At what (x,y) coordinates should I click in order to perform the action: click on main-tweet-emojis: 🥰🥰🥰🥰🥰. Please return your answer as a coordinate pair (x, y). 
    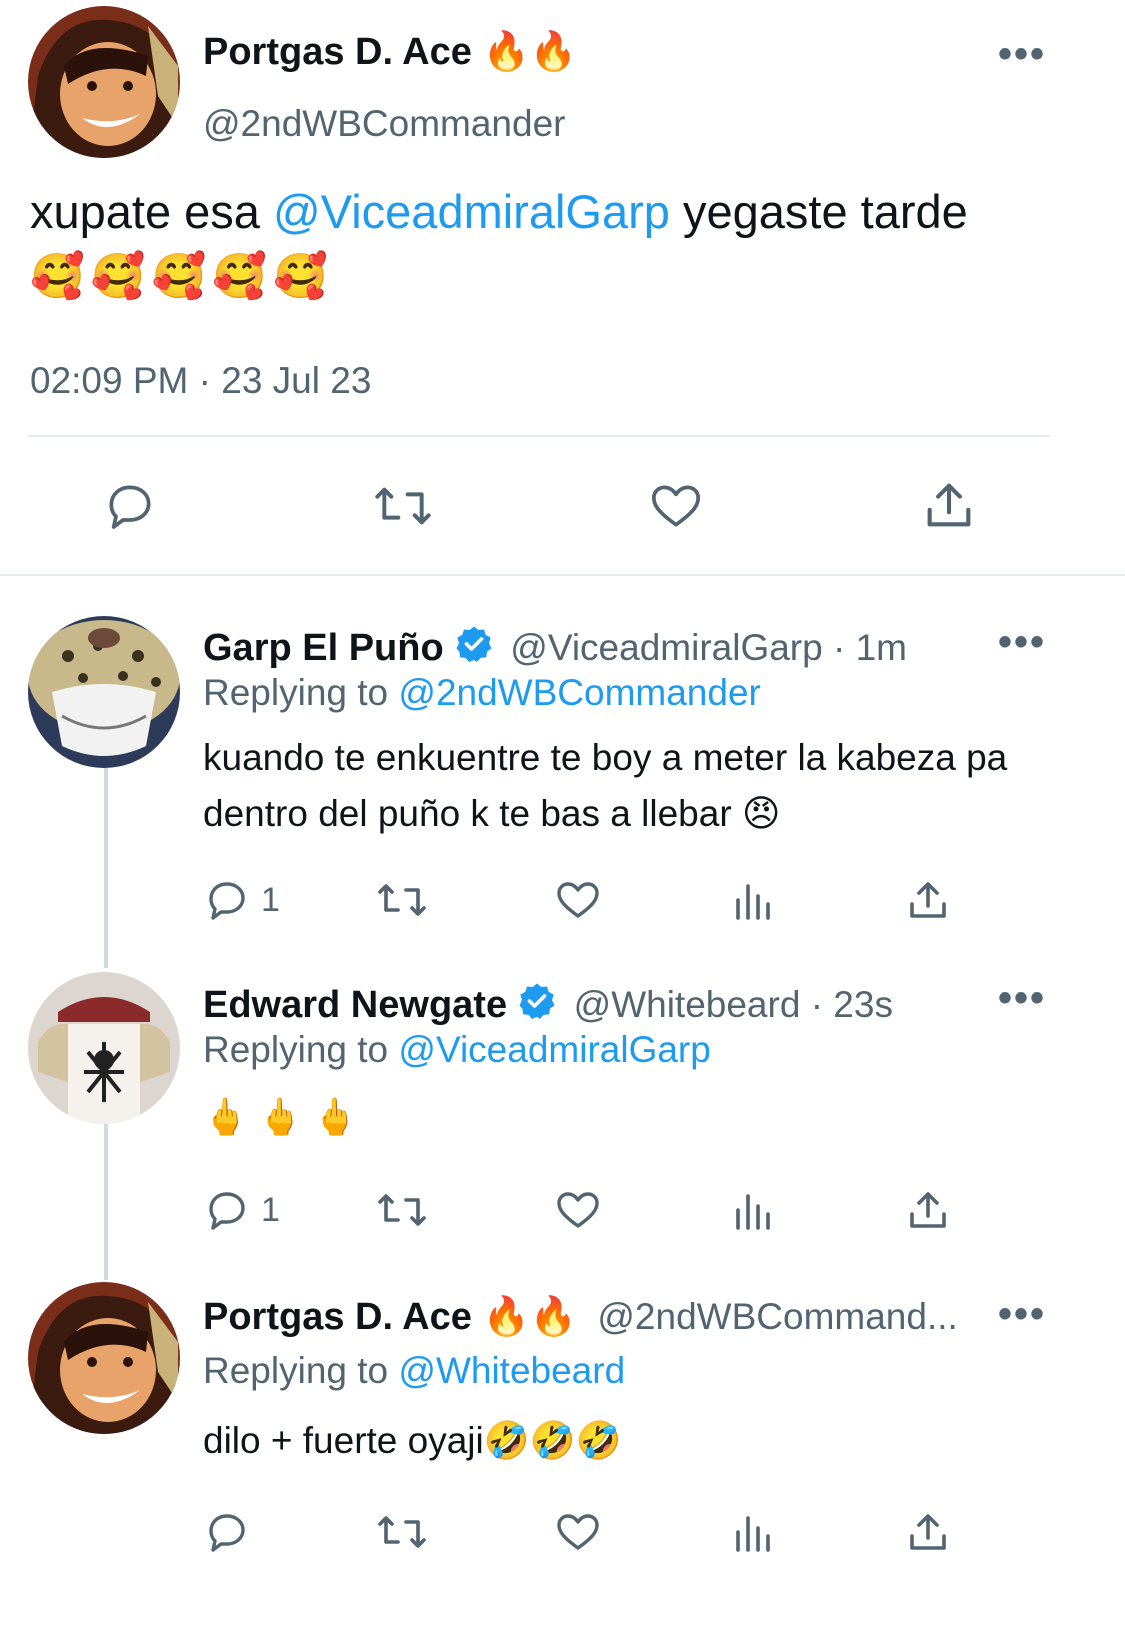
    Looking at the image, I should click on (182, 276).